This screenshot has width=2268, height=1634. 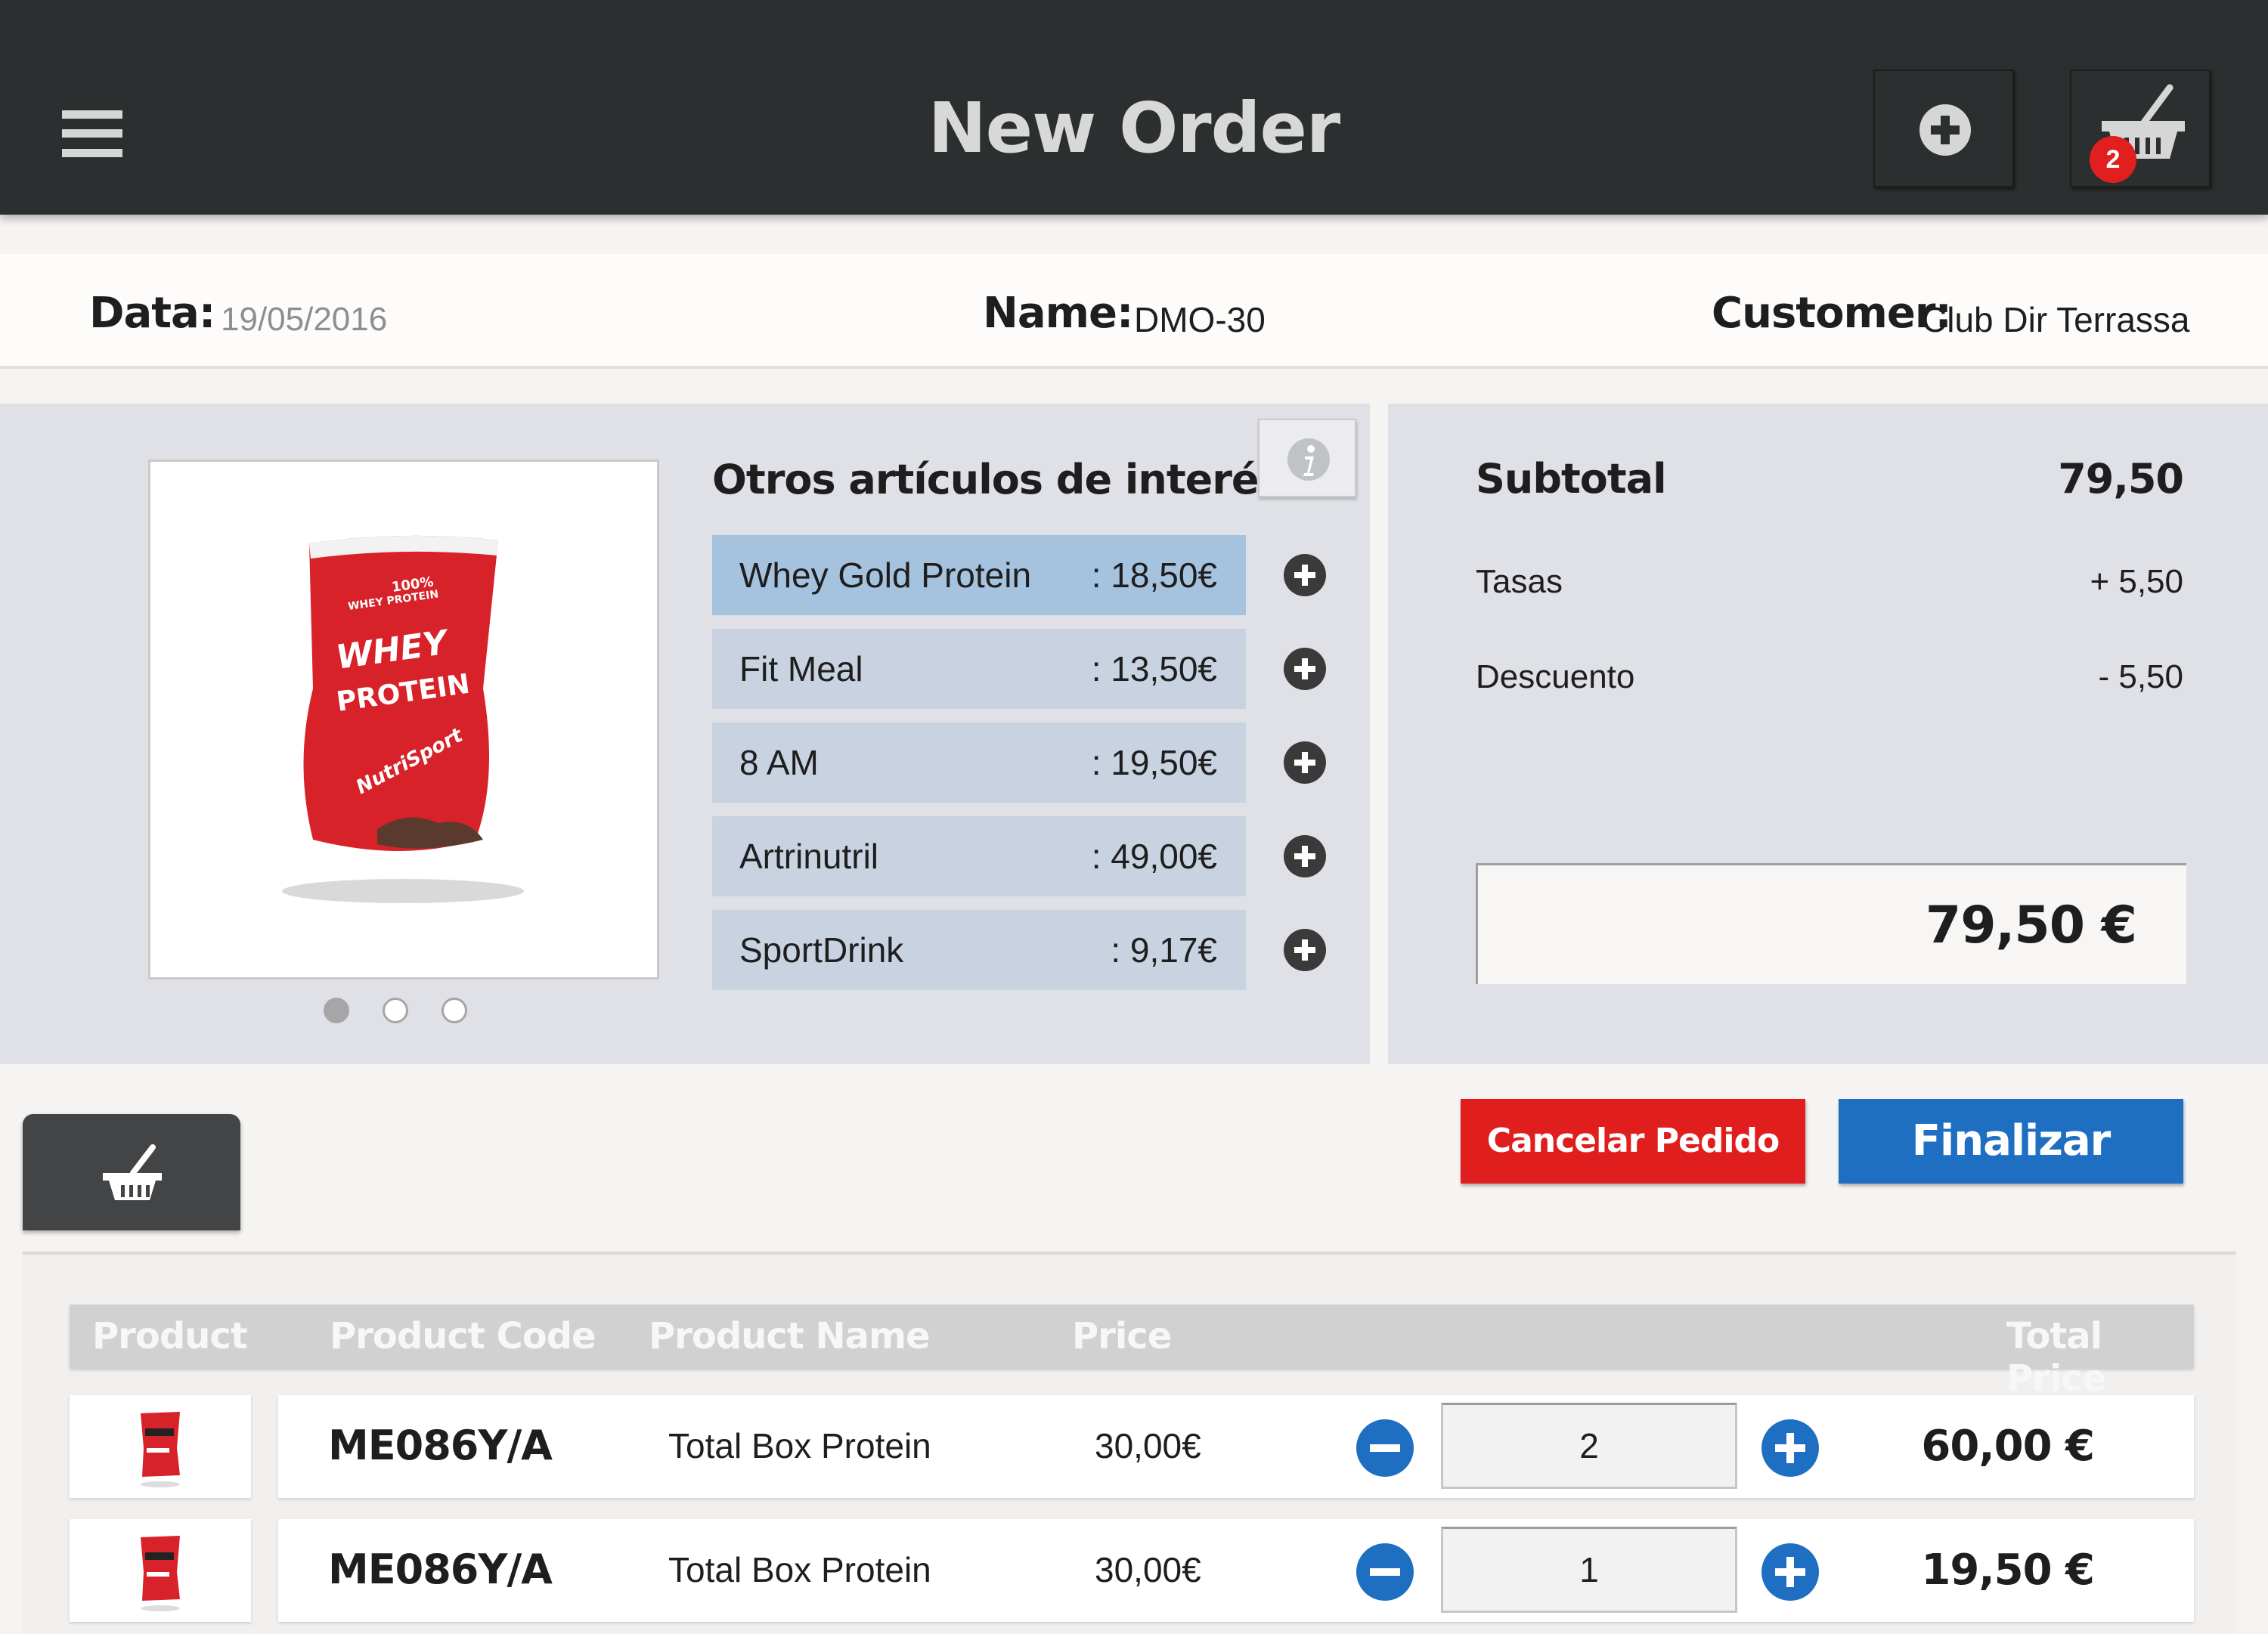 I want to click on add-order-button, so click(x=1944, y=128).